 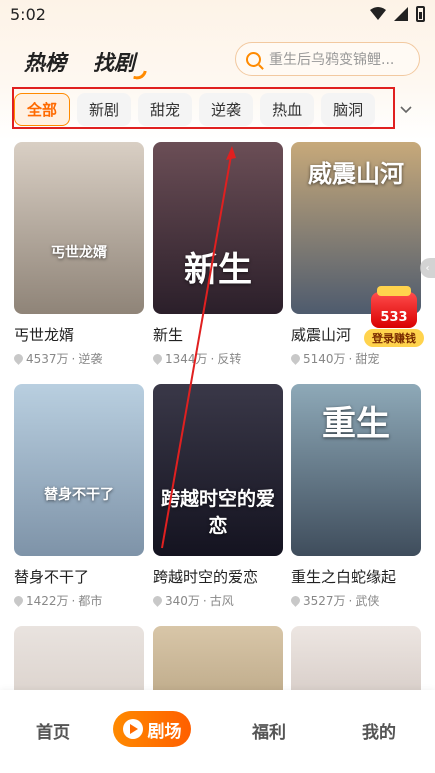 What do you see at coordinates (47, 359) in the screenshot?
I see `drama-views: 4537万` at bounding box center [47, 359].